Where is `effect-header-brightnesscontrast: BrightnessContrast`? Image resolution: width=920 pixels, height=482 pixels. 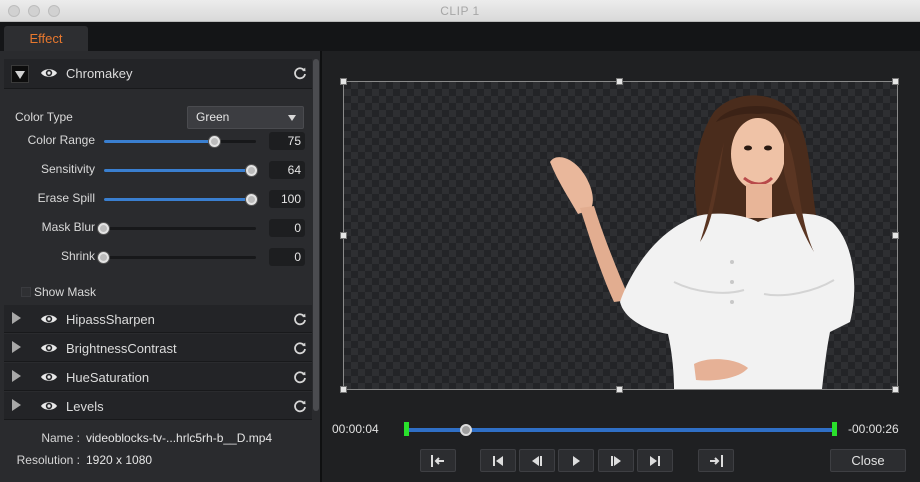 effect-header-brightnesscontrast: BrightnessContrast is located at coordinates (158, 348).